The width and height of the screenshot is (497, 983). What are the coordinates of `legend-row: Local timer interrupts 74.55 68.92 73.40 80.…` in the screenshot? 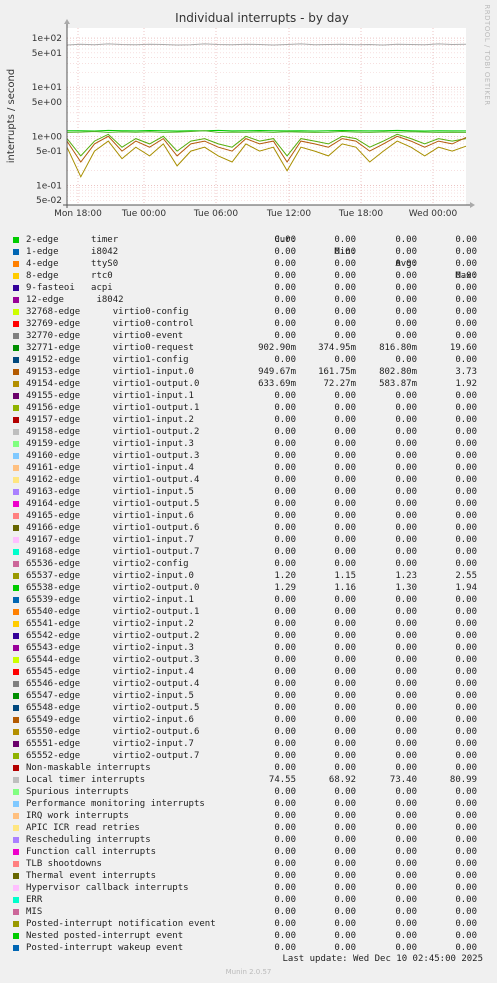 It's located at (248, 780).